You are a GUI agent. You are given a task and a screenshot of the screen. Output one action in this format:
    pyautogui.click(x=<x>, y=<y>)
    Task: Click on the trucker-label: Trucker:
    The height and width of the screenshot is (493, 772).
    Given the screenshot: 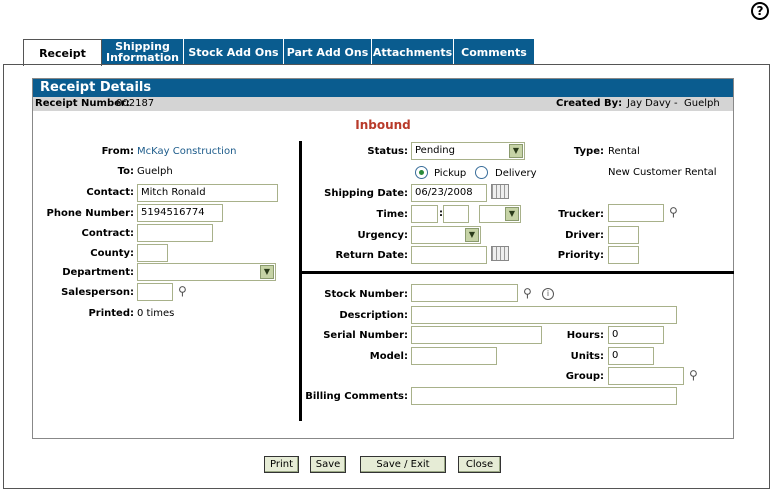 What is the action you would take?
    pyautogui.click(x=581, y=214)
    